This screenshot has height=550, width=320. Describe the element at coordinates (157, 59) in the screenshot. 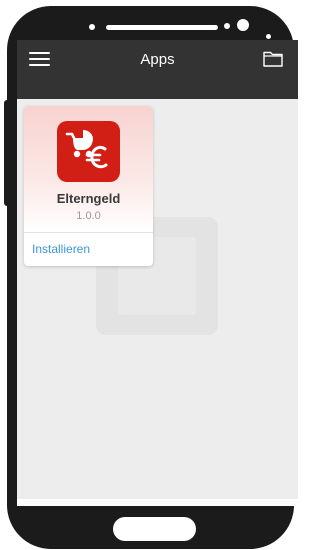

I see `page-title: Apps` at that location.